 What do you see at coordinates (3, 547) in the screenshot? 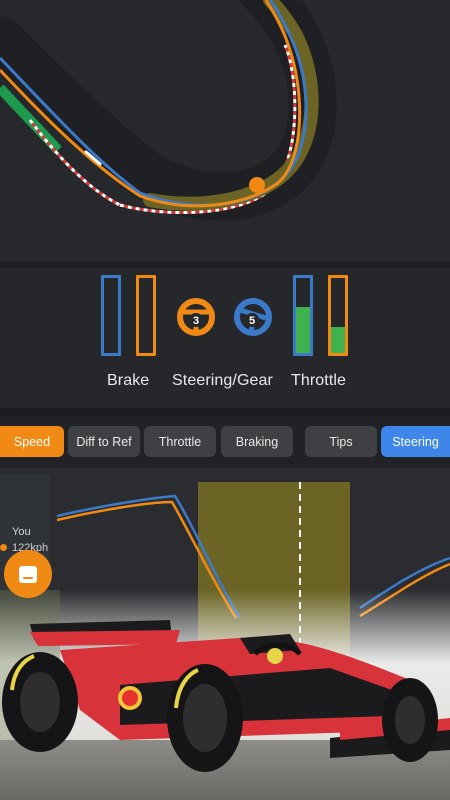
I see `readout-dot` at bounding box center [3, 547].